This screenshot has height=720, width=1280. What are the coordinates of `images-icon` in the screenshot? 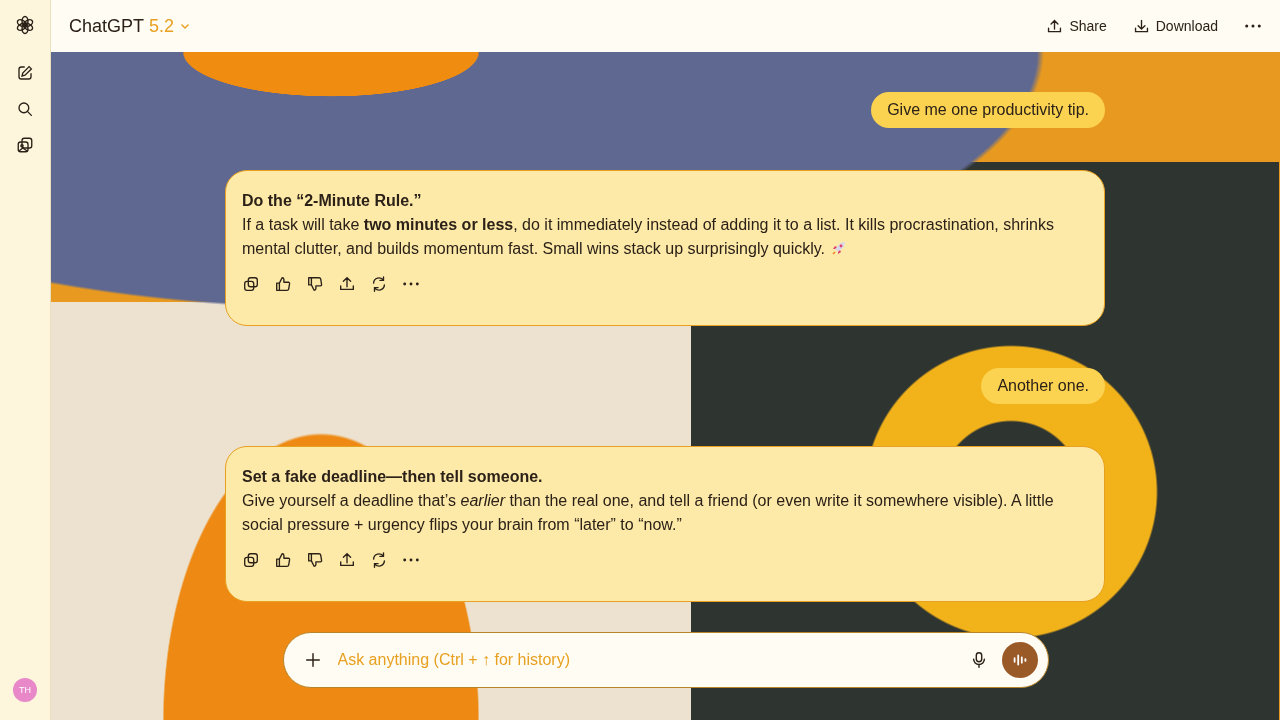 It's located at (25, 145).